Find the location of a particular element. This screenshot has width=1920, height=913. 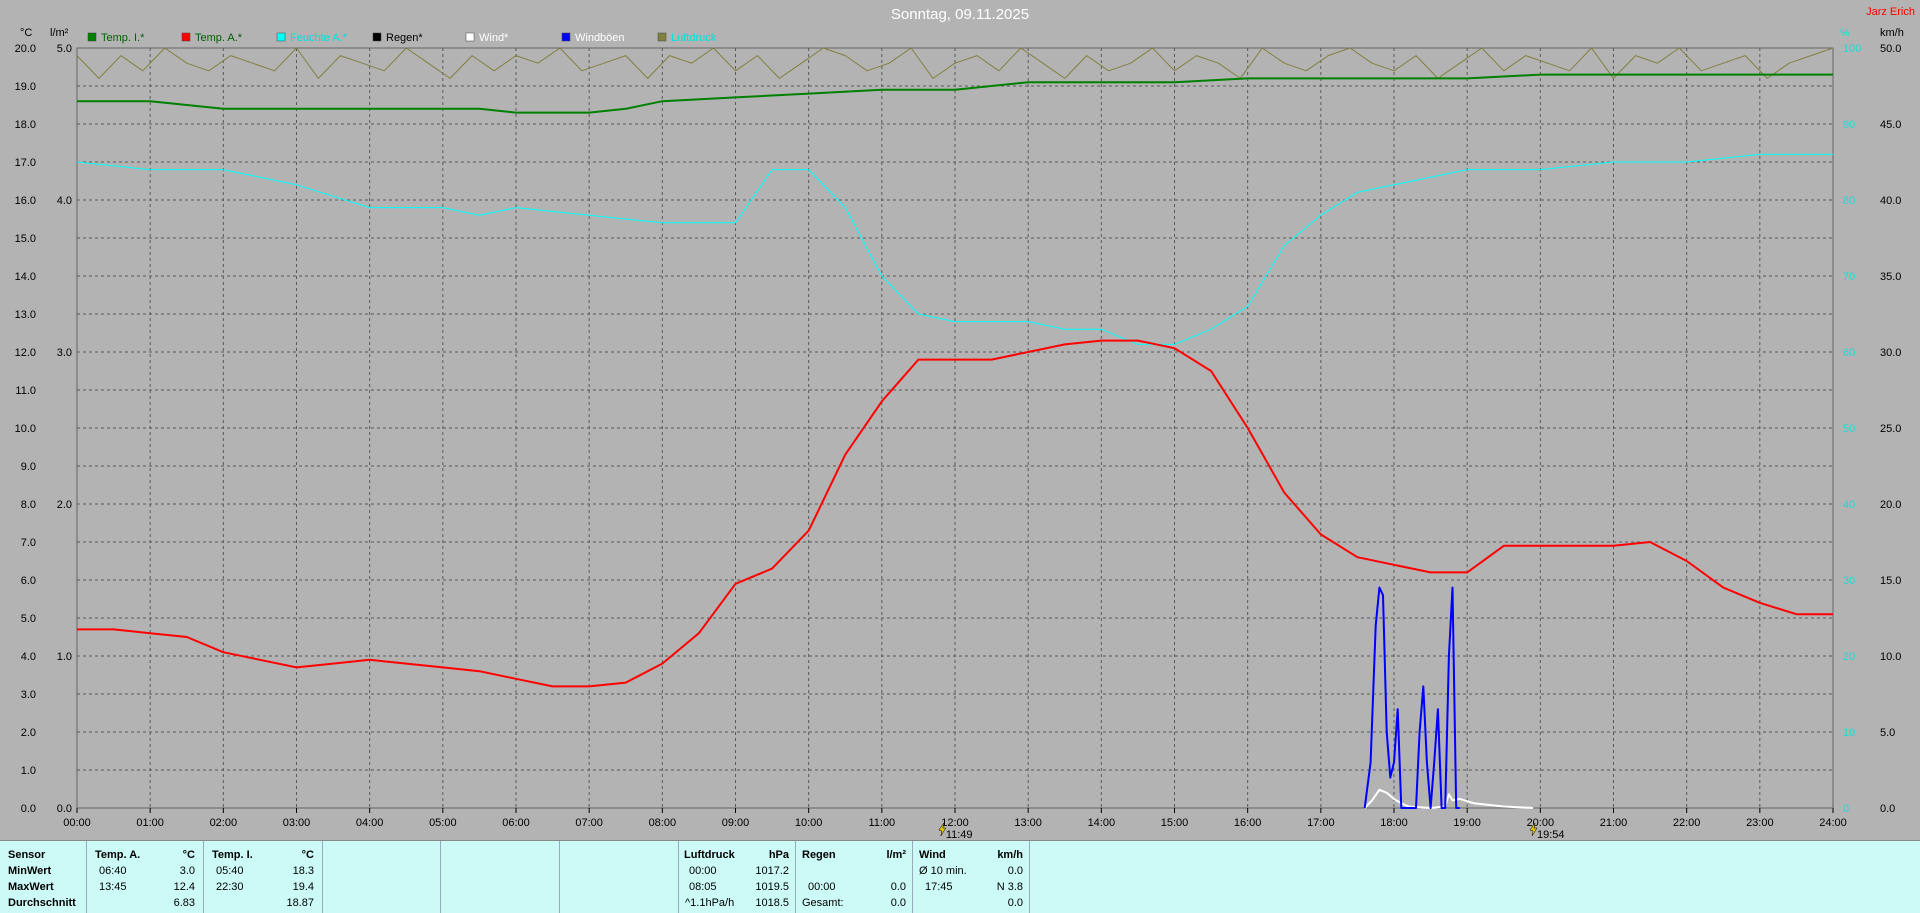

row-label-max: MaxWert is located at coordinates (31, 887).